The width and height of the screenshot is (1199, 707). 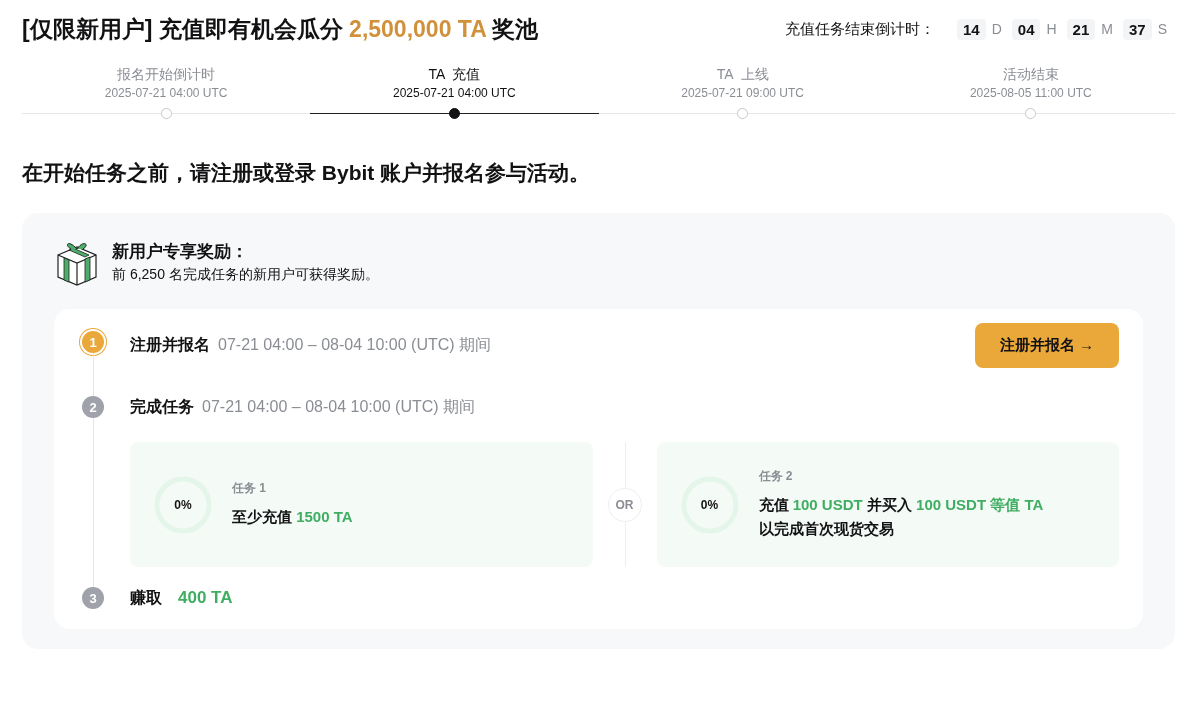 I want to click on reward-title: 新用户专享奖励：, so click(x=180, y=252).